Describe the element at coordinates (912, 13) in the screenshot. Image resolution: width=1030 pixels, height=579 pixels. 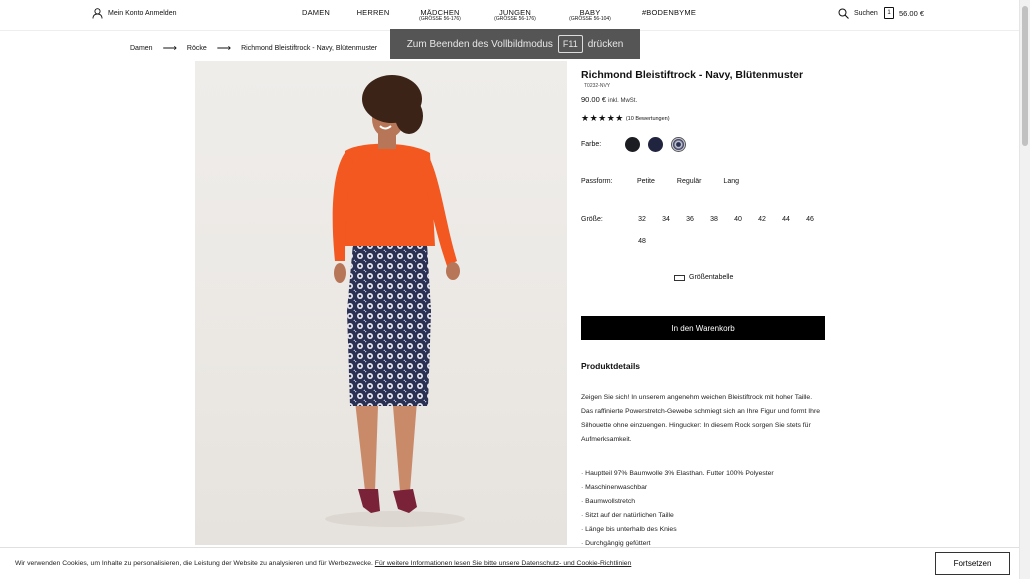
I see `bag-total: 56.00 €` at that location.